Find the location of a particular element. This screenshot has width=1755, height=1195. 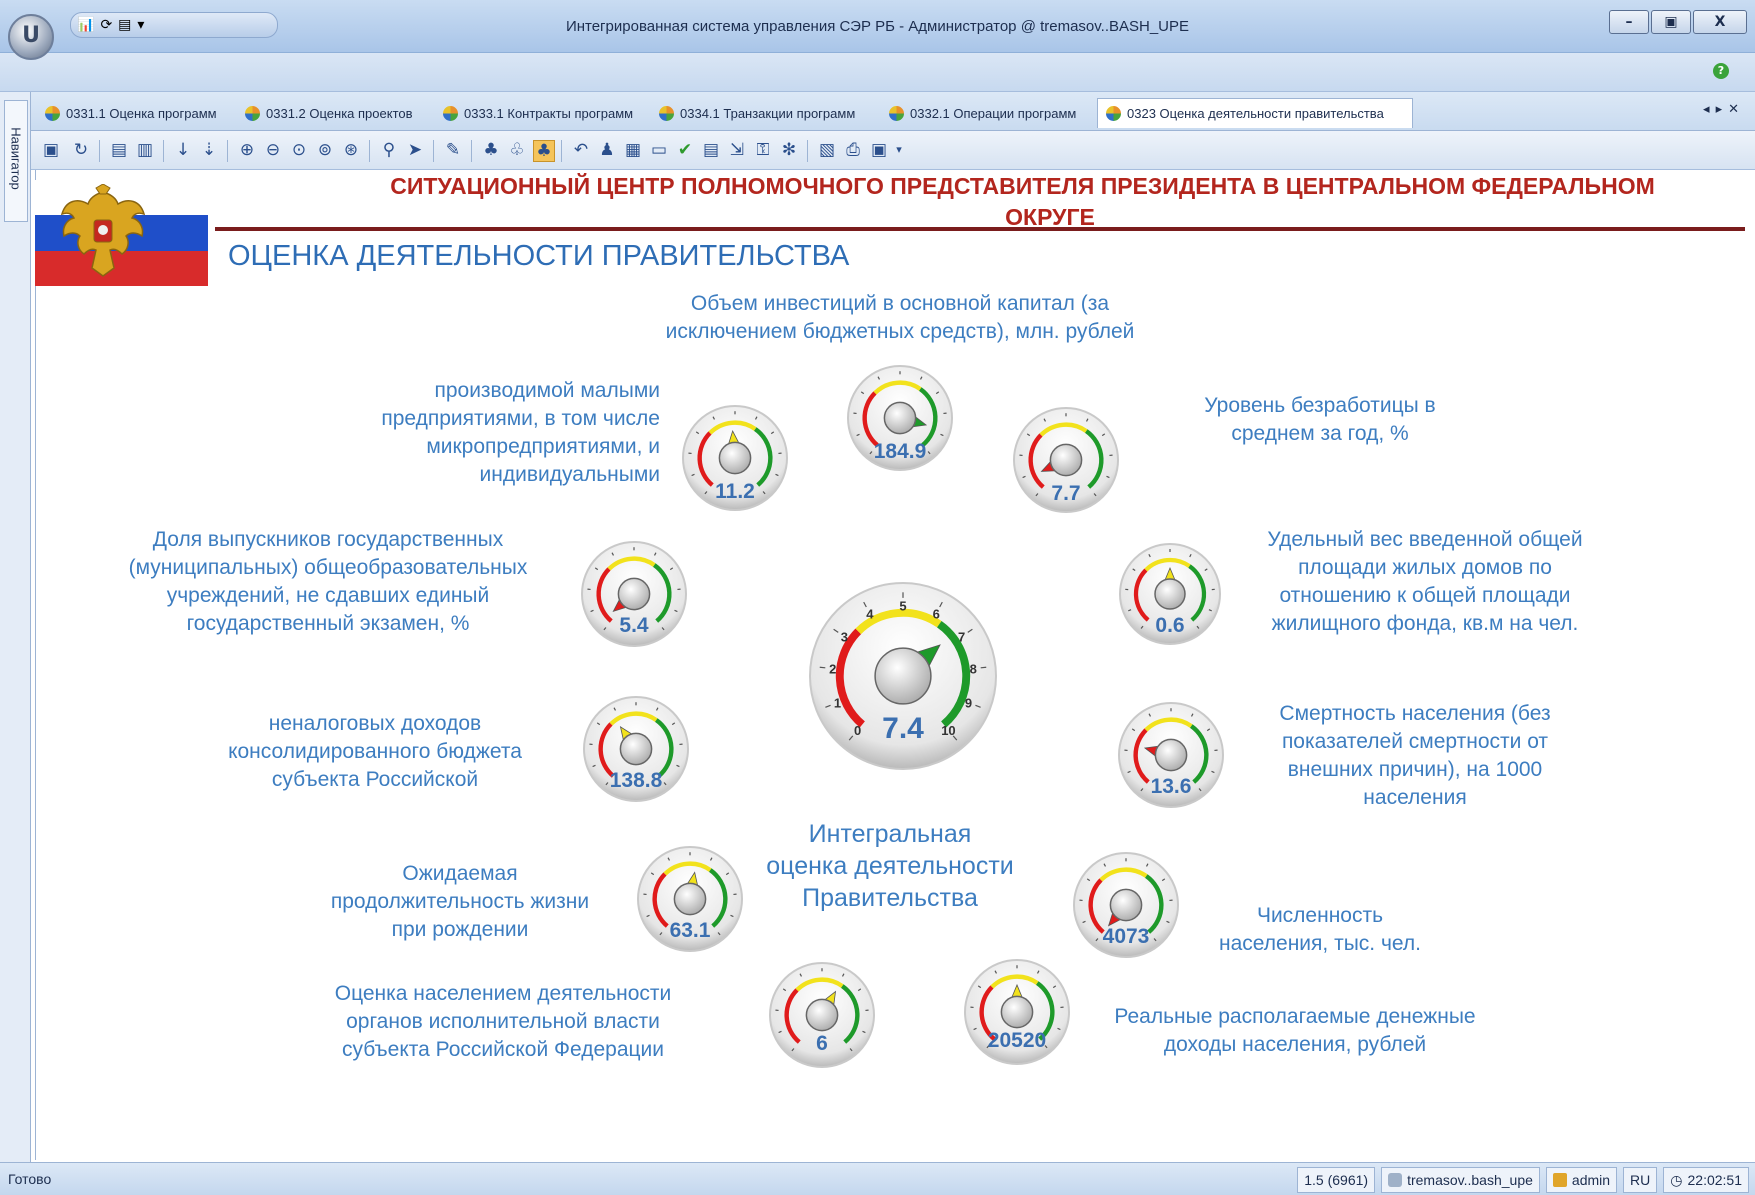

gauge-small_business: 11.2 is located at coordinates (735, 458).